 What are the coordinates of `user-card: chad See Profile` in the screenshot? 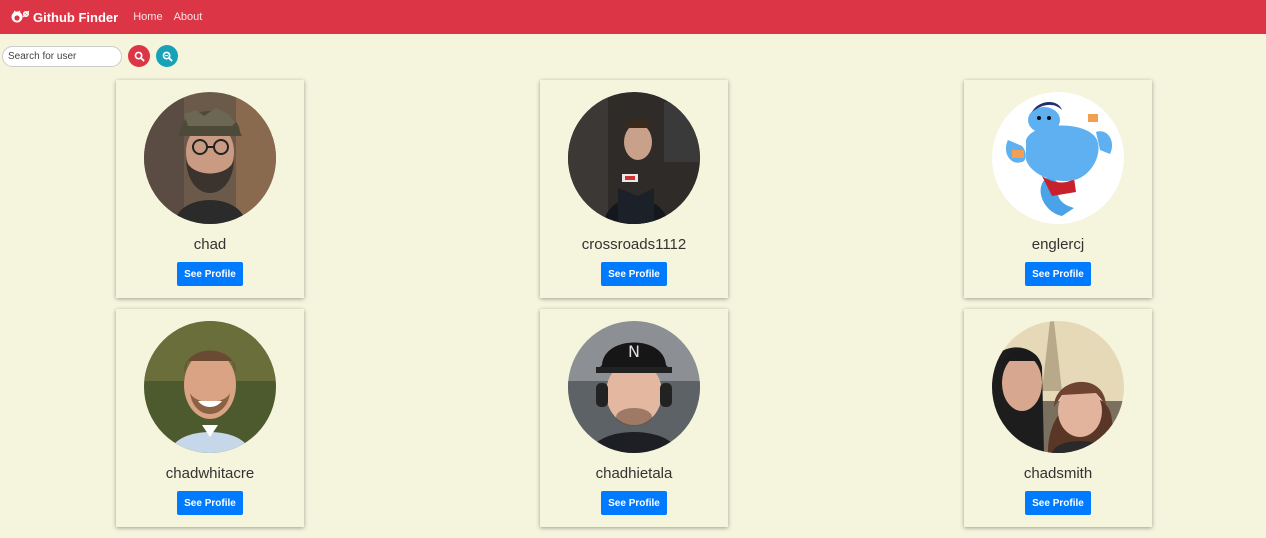 It's located at (210, 189).